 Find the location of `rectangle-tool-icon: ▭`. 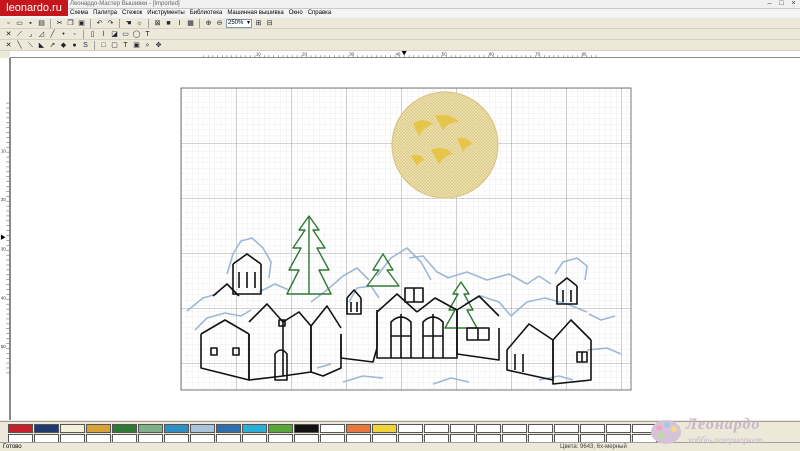

rectangle-tool-icon: ▭ is located at coordinates (125, 34).